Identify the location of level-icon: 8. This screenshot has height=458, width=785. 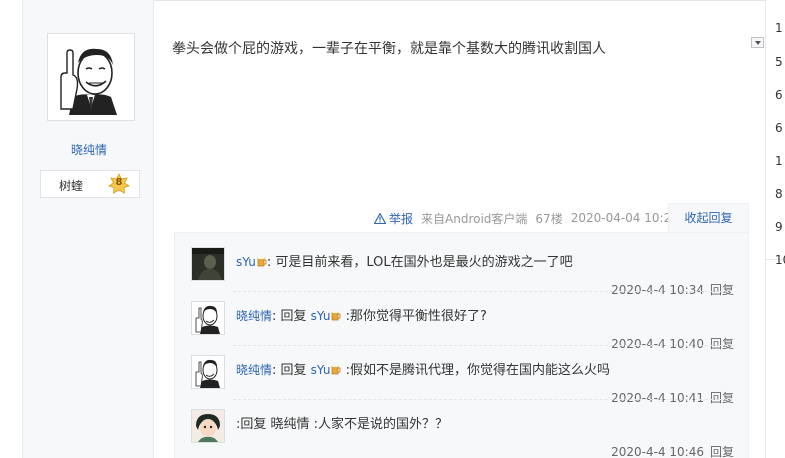
(119, 184).